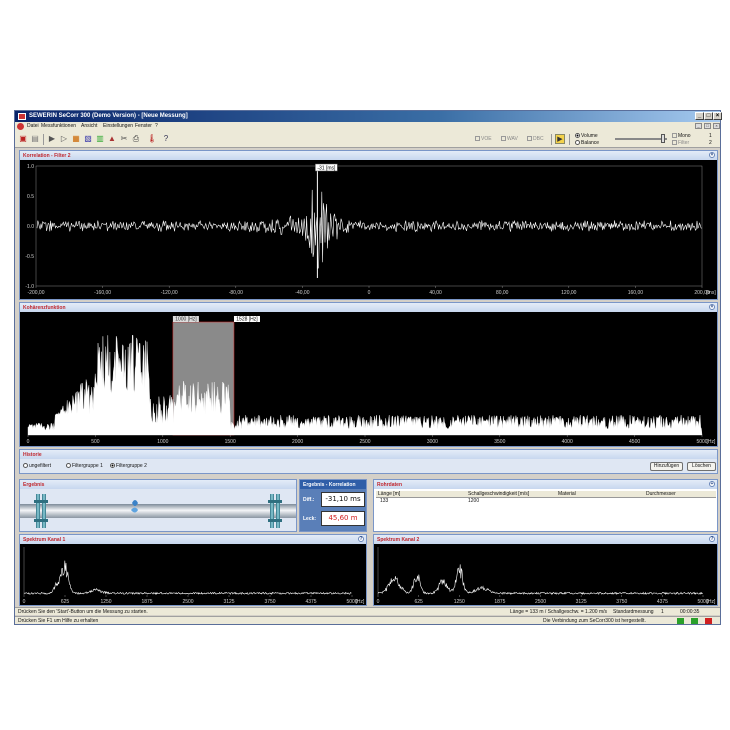  Describe the element at coordinates (716, 126) in the screenshot. I see `mdi-close-button: ×` at that location.